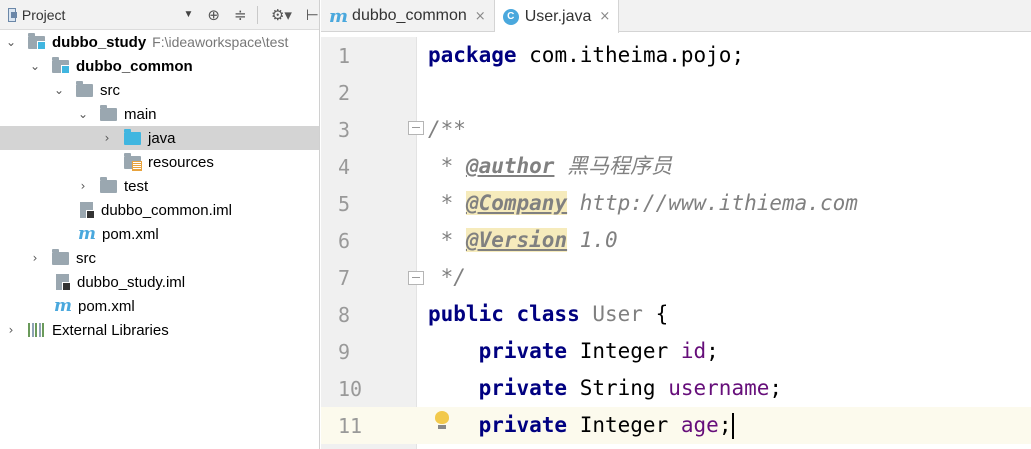 The height and width of the screenshot is (449, 1031). Describe the element at coordinates (550, 166) in the screenshot. I see `code-text: * @author 黑马程序员` at that location.